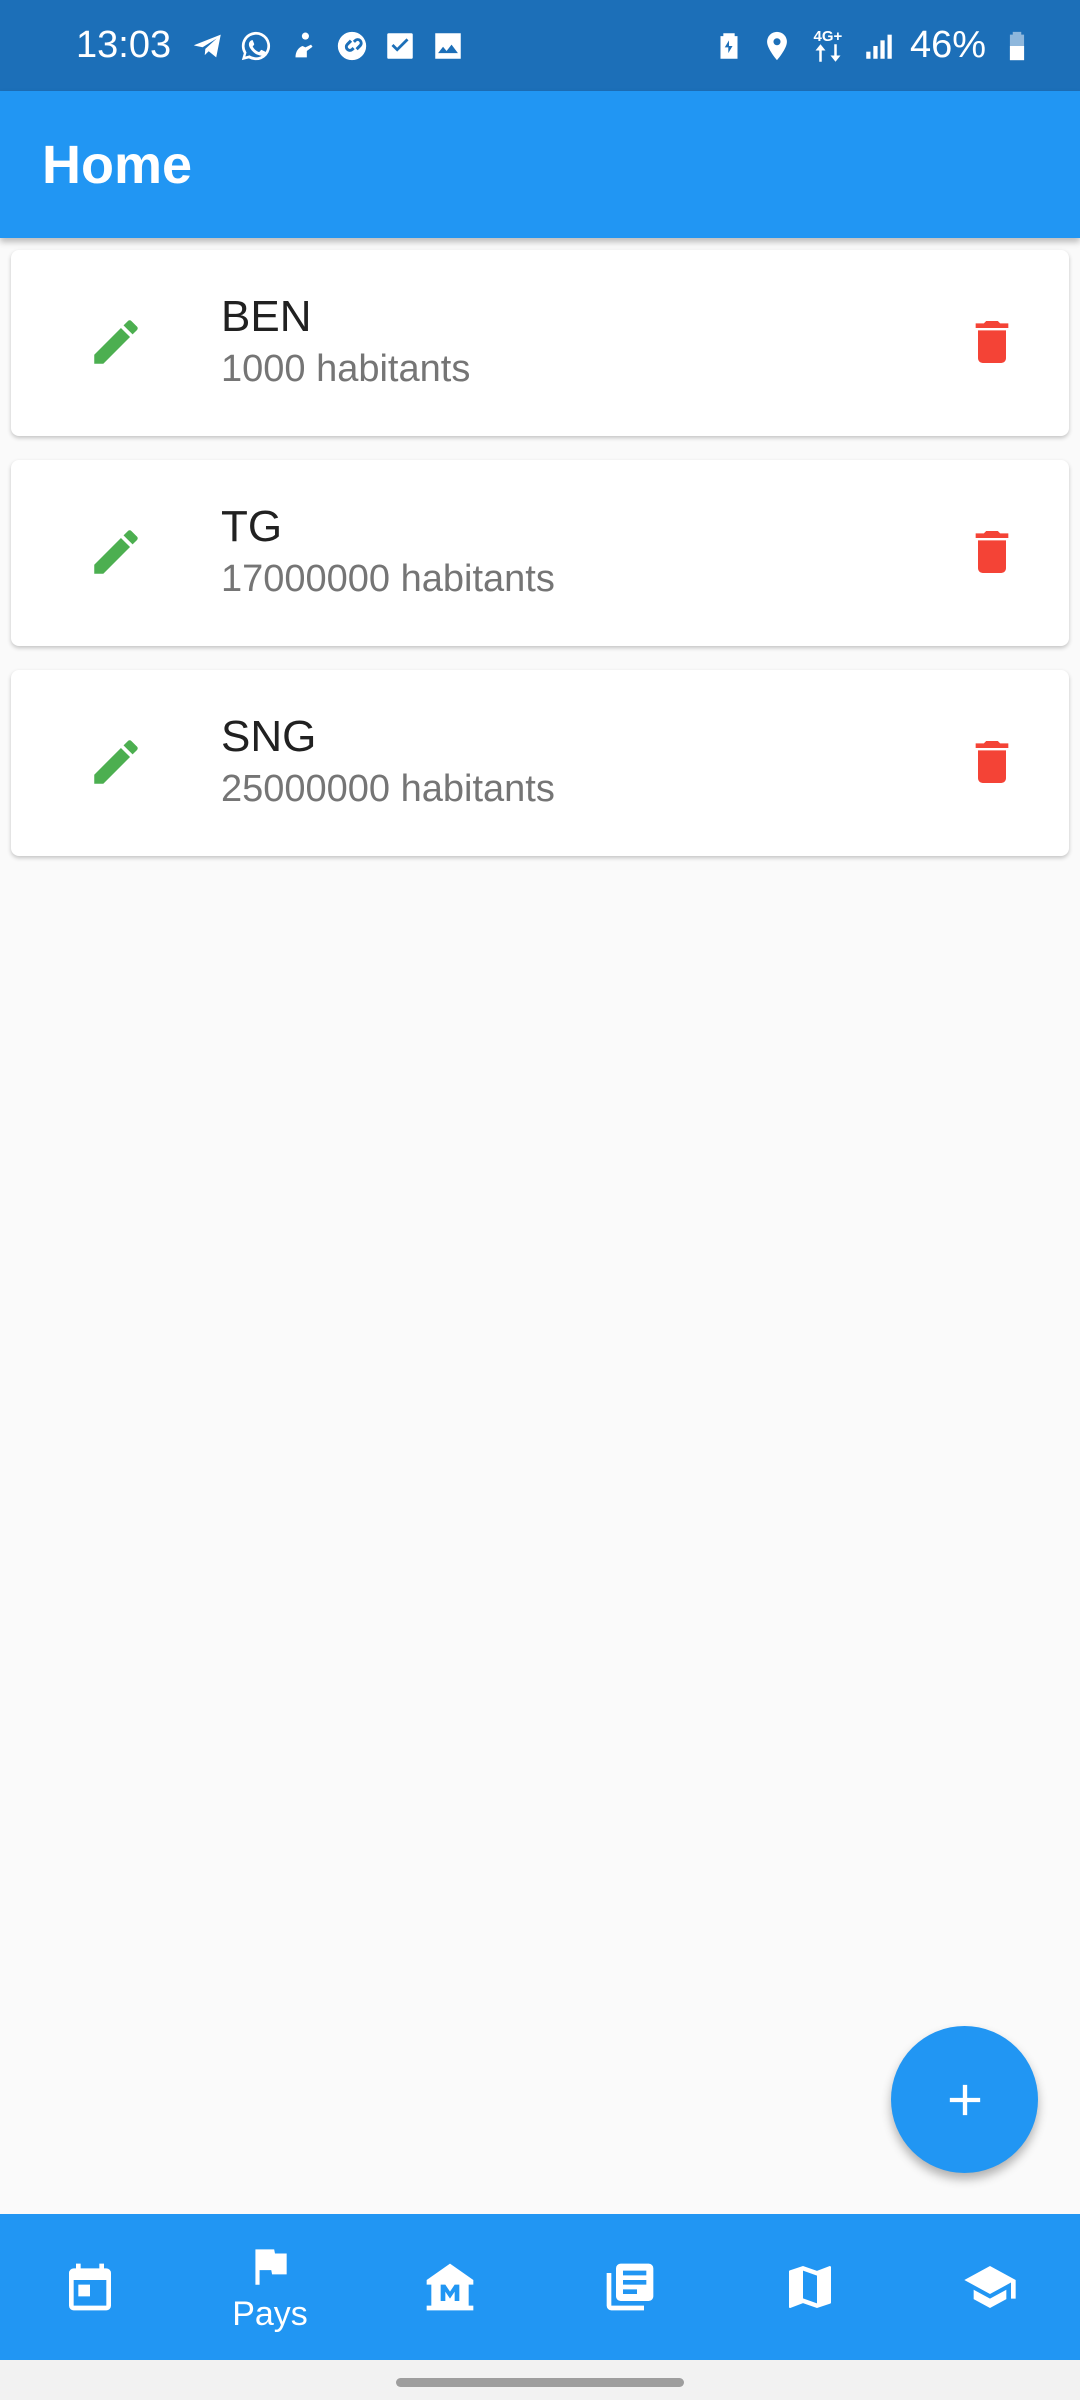 The image size is (1080, 2400). Describe the element at coordinates (266, 316) in the screenshot. I see `country-name: BEN` at that location.